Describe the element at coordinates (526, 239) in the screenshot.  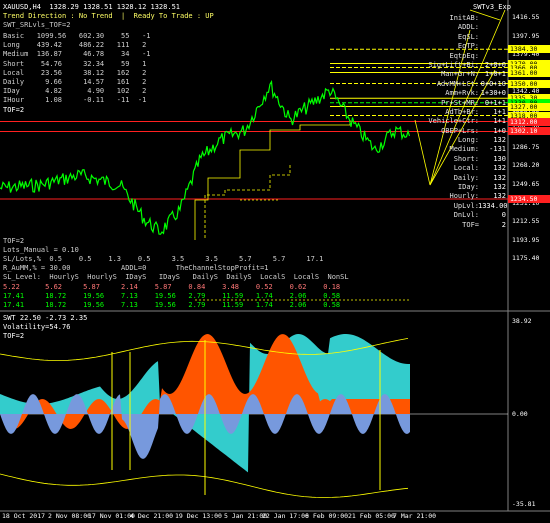
I see `price-axis-label: 1193.95` at that location.